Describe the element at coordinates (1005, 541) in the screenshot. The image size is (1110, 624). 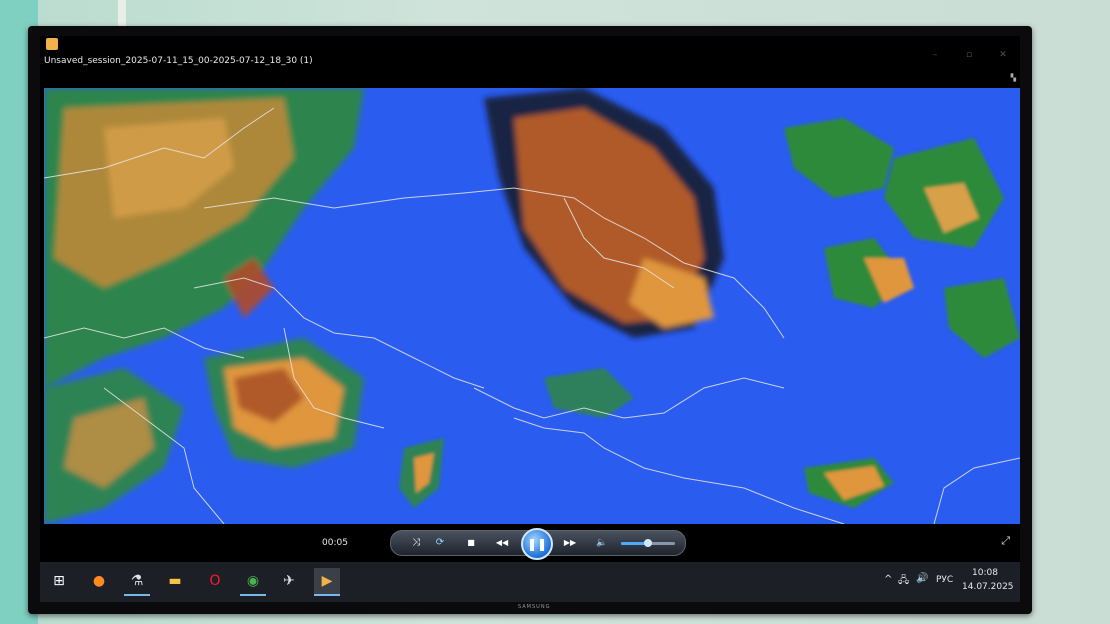
I see `fullscreen-button: ⤢` at that location.